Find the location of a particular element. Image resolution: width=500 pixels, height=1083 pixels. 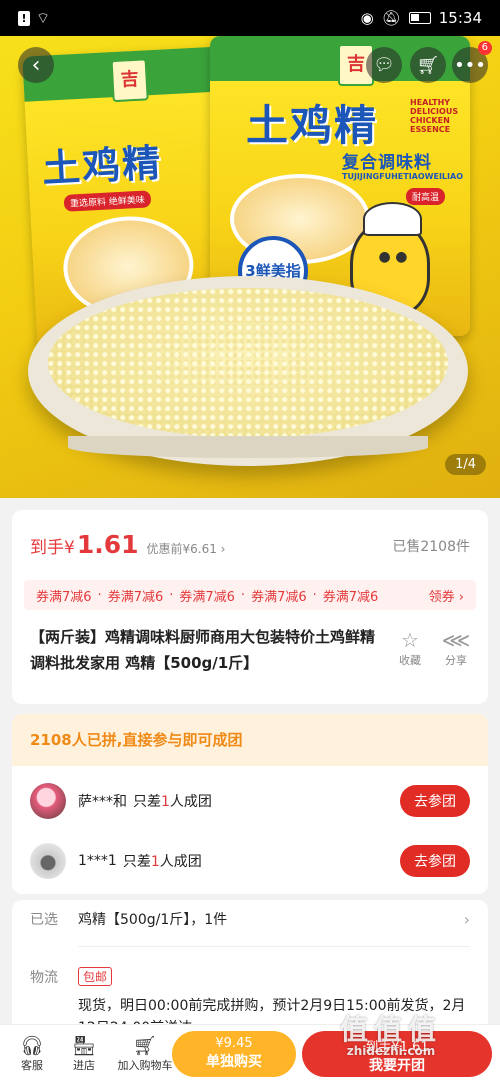

cart-button: 🛒︎ is located at coordinates (428, 65).